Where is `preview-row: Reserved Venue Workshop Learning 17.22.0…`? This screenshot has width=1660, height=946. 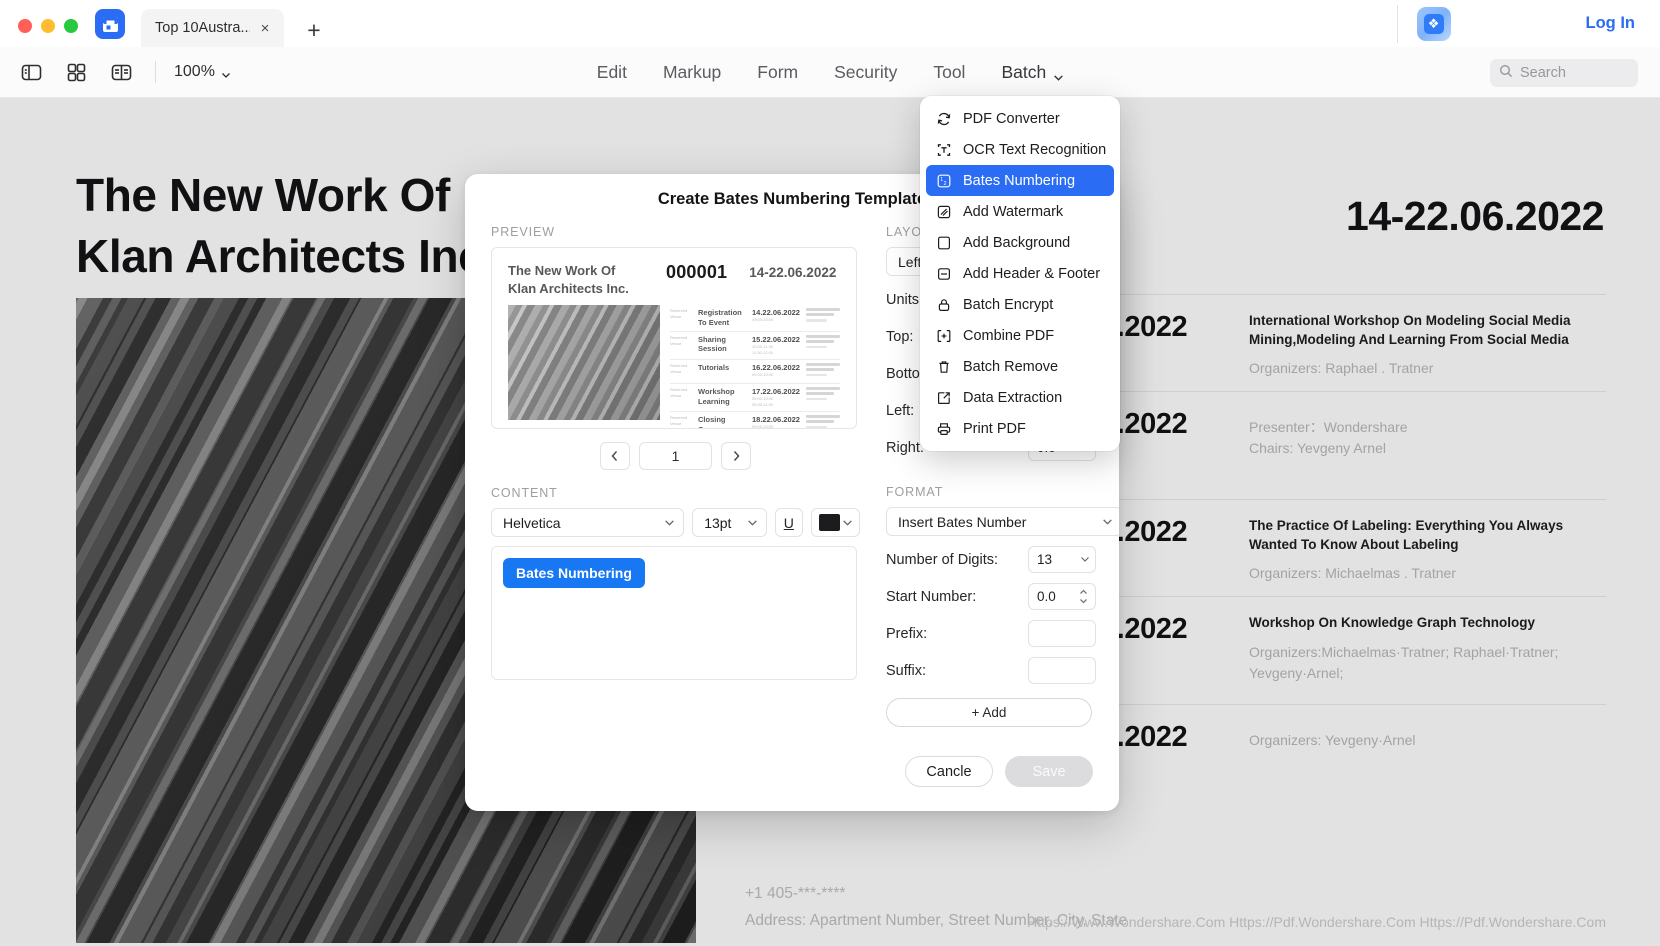
preview-row: Reserved Venue Workshop Learning 17.22.0… is located at coordinates (755, 398).